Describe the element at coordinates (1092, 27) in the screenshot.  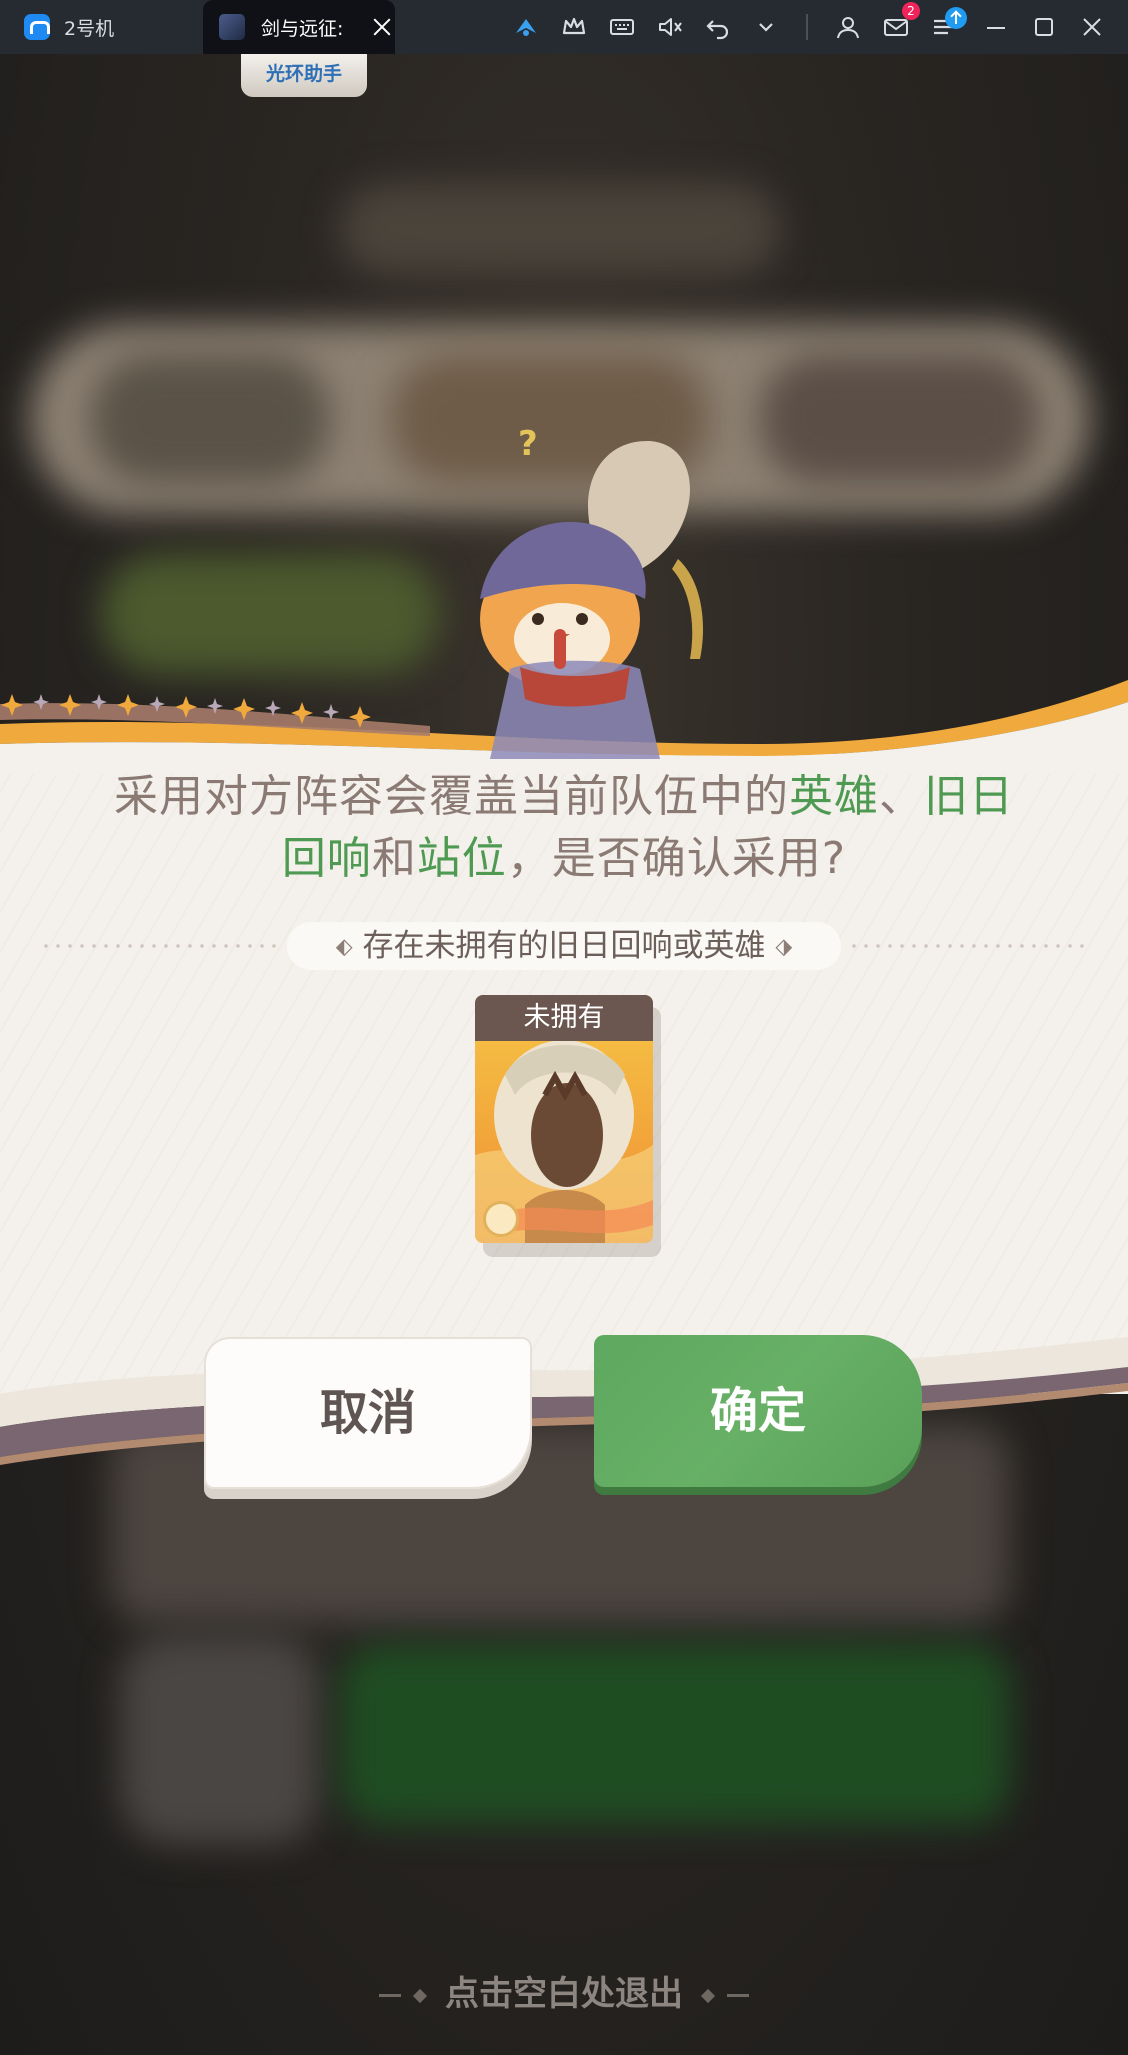
I see `close-icon` at that location.